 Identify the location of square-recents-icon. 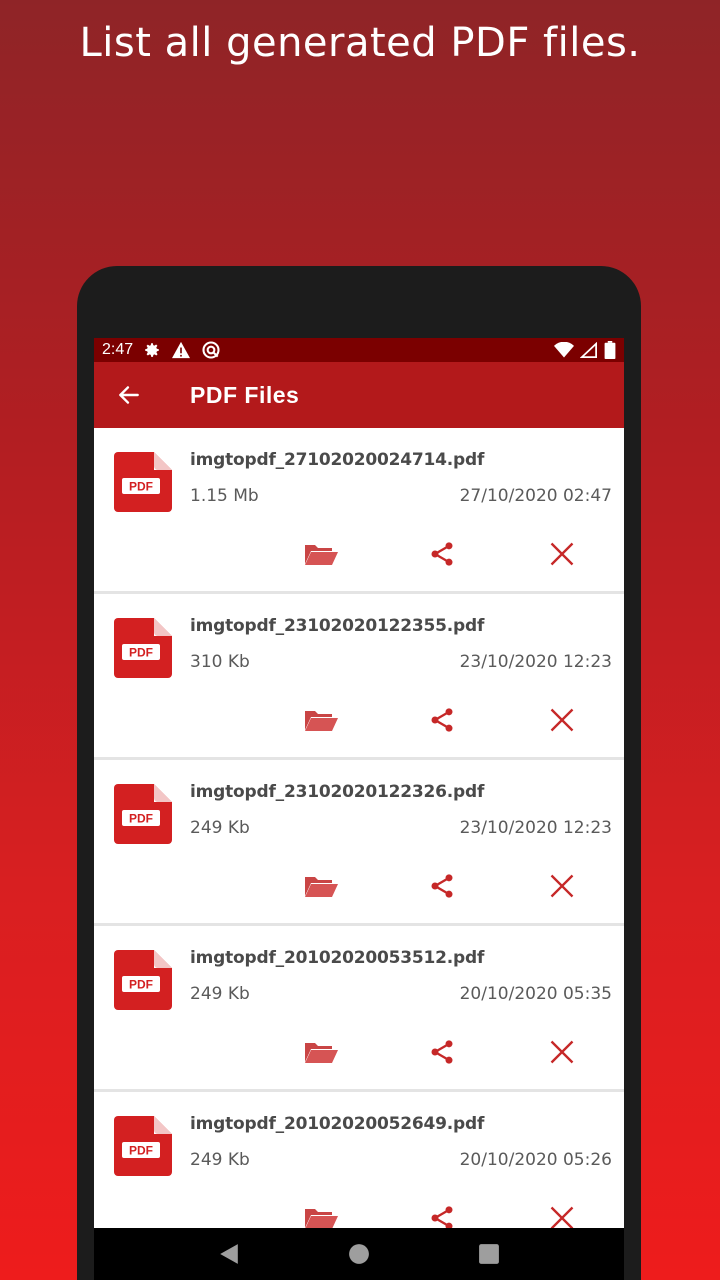
(489, 1254).